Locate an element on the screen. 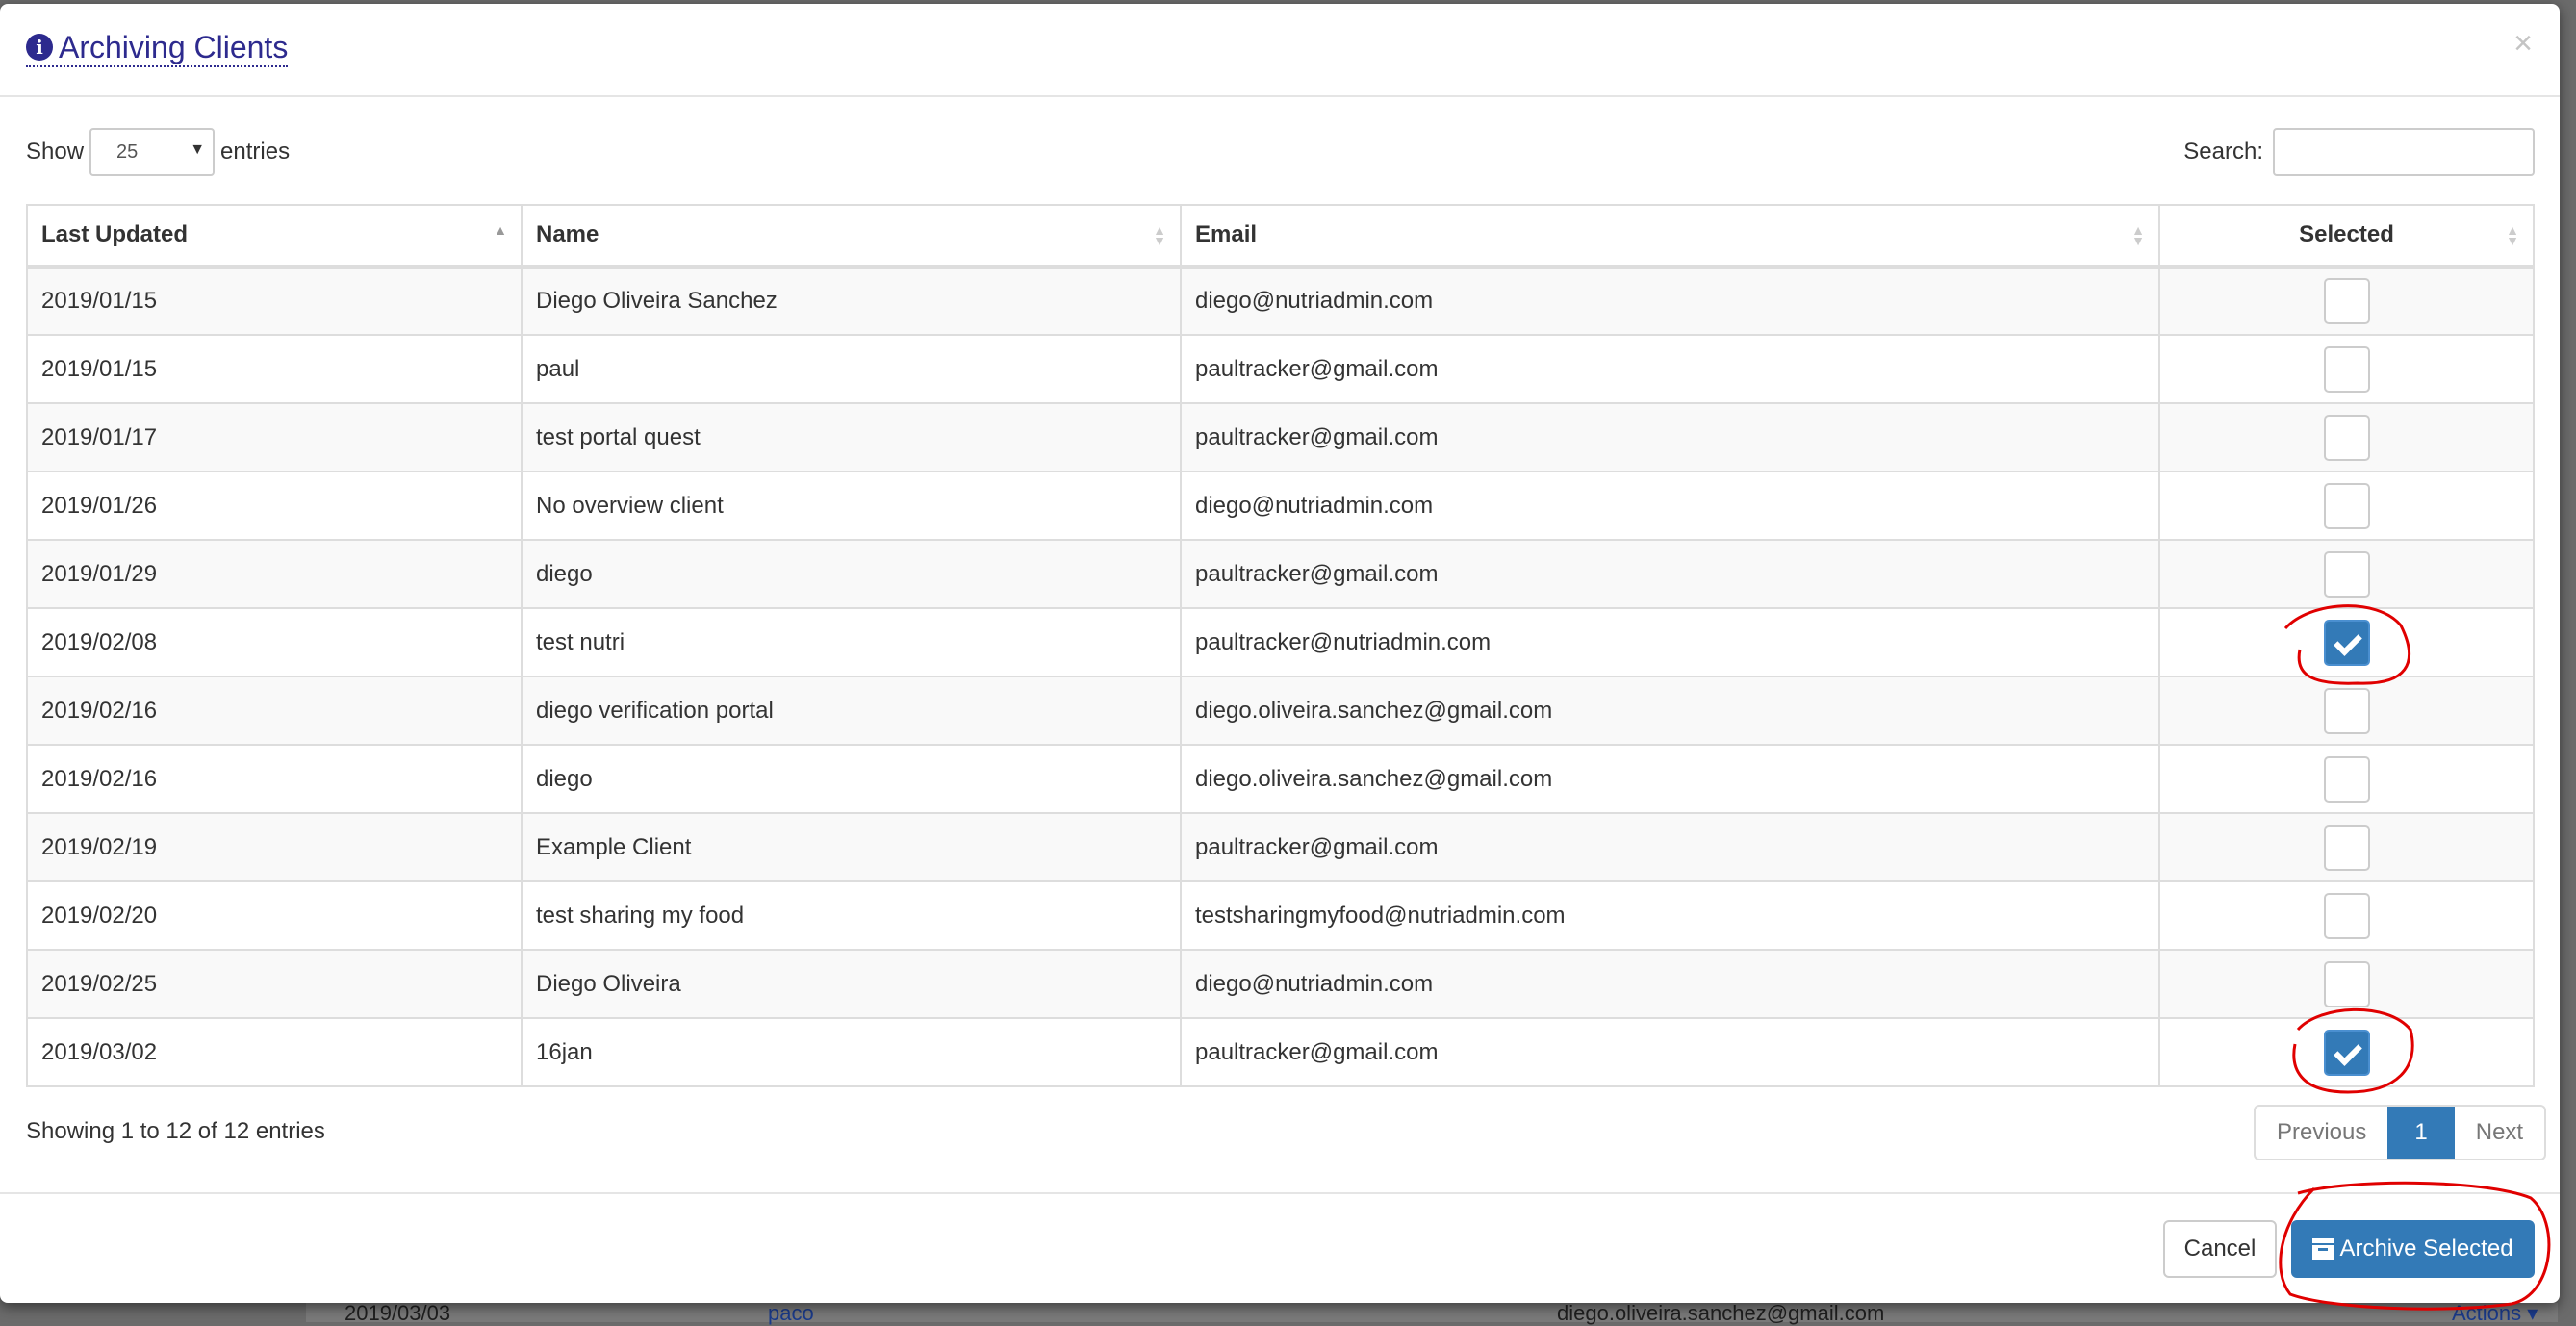 The image size is (2576, 1326). page-1-button: 1 is located at coordinates (2421, 1133).